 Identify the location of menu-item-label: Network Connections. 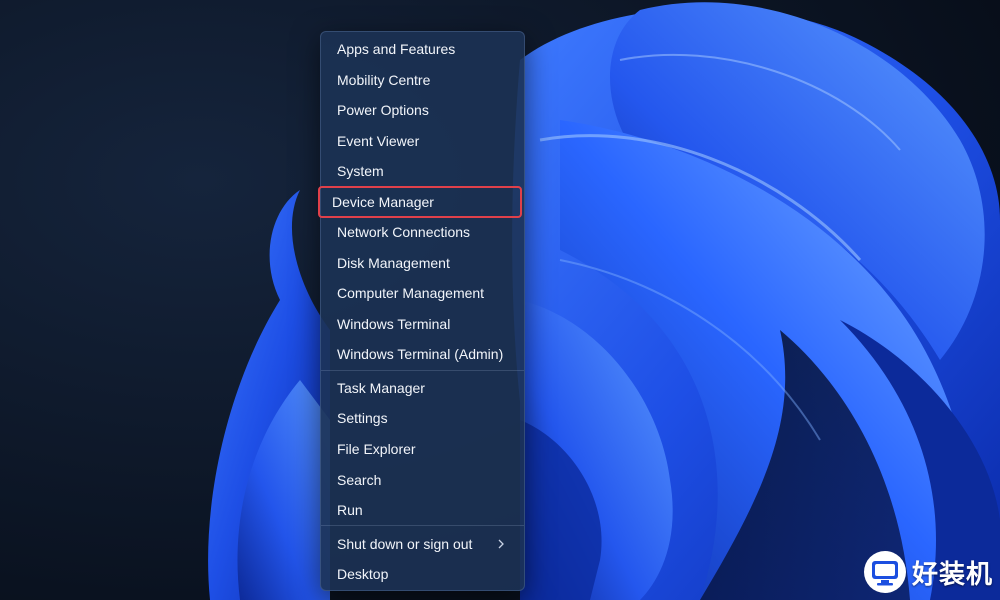
(404, 232).